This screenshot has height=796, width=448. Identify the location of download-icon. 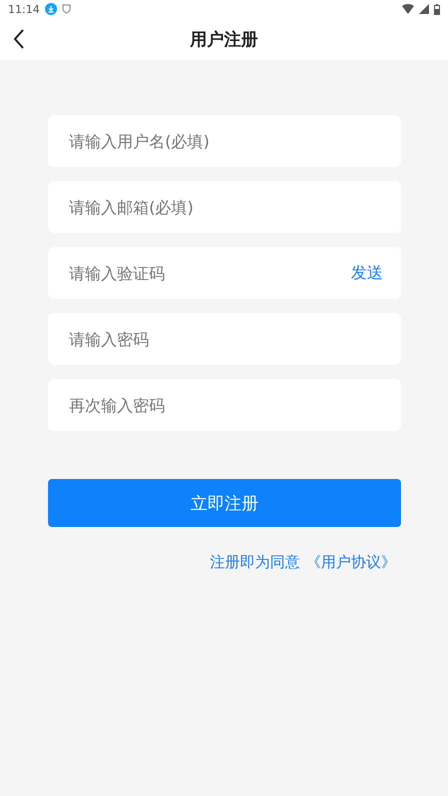
(50, 9).